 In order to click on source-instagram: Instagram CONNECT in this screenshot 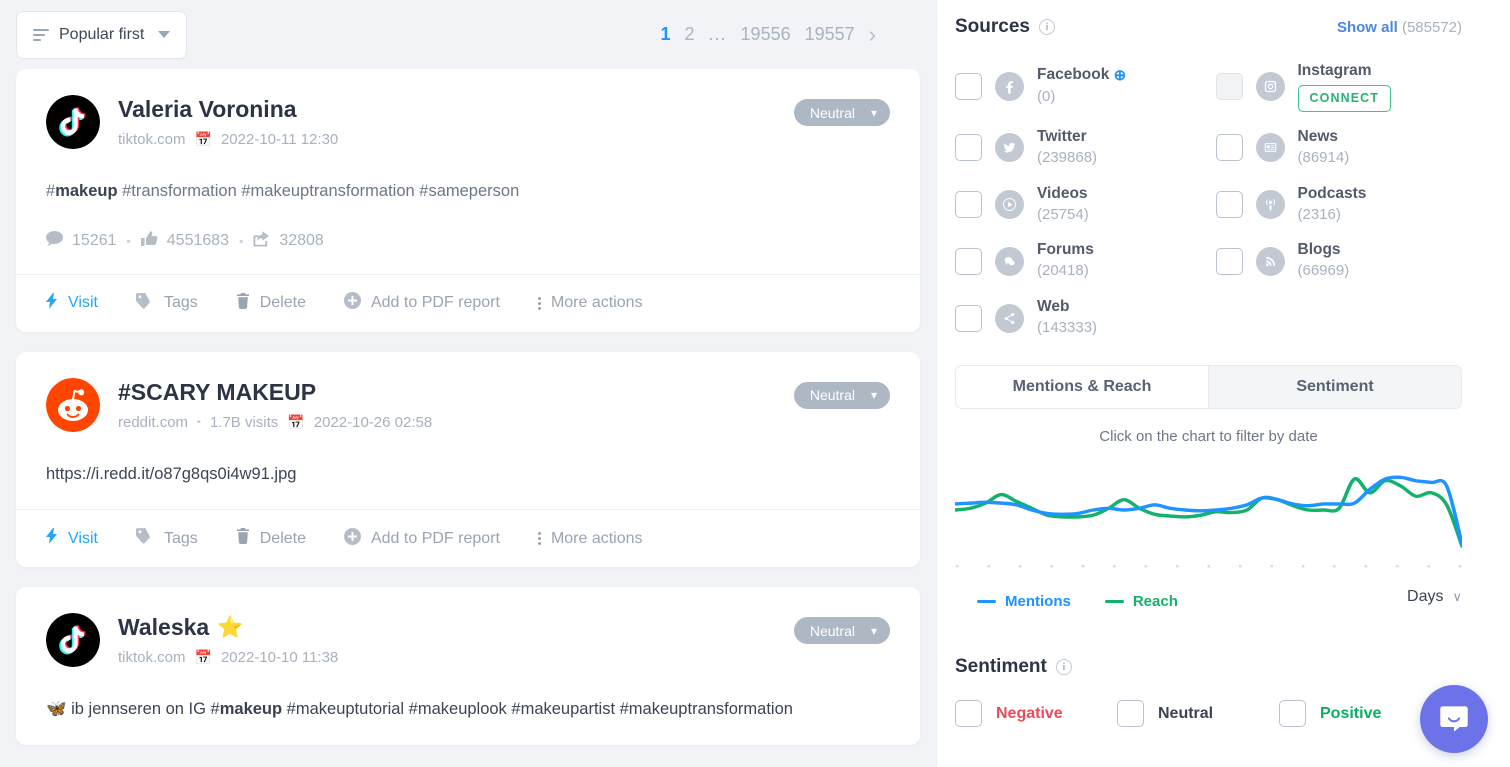, I will do `click(1339, 86)`.